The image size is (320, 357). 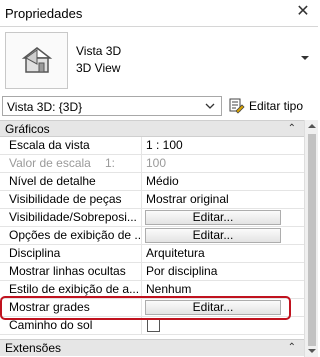 I want to click on scroll-up-icon, so click(x=312, y=126).